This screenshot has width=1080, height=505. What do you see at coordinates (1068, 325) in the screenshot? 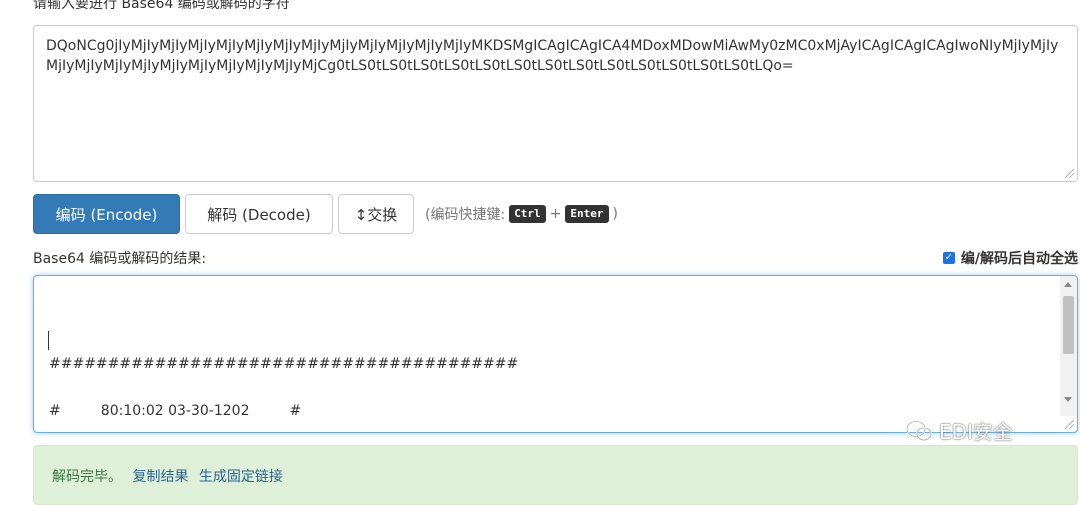
I see `scroll-thumb` at bounding box center [1068, 325].